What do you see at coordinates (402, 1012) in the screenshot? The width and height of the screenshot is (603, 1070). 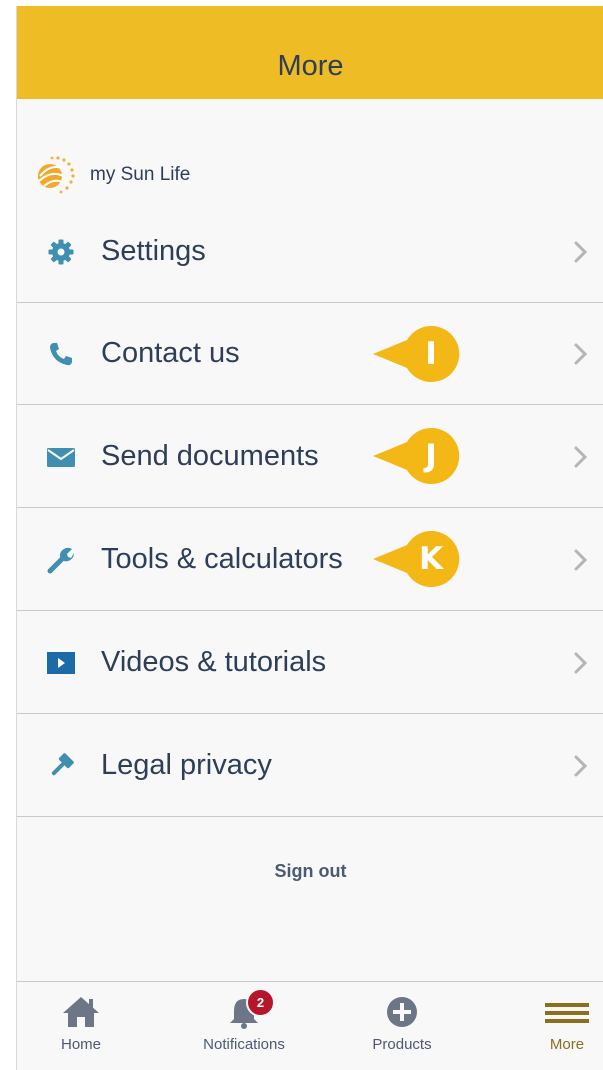 I see `plus-circle-icon` at bounding box center [402, 1012].